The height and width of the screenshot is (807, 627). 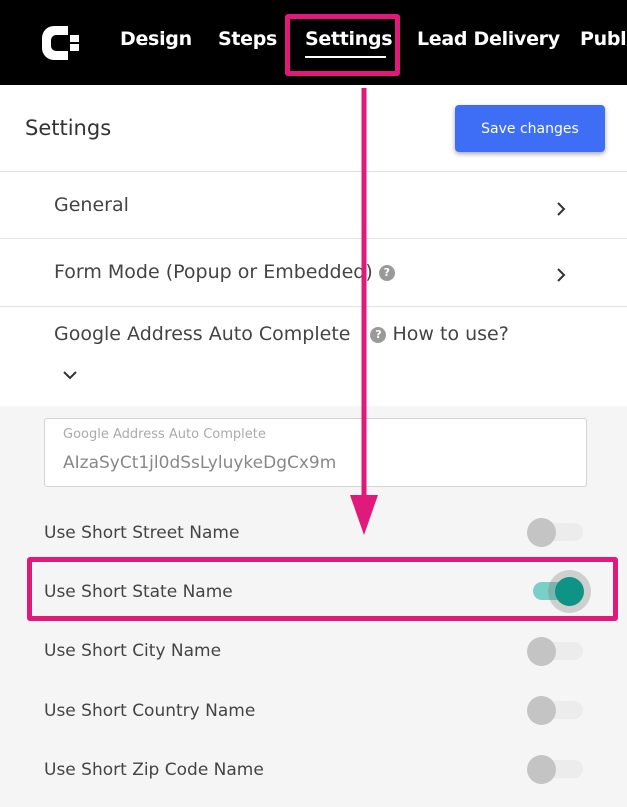 What do you see at coordinates (216, 463) in the screenshot?
I see `api-key-input` at bounding box center [216, 463].